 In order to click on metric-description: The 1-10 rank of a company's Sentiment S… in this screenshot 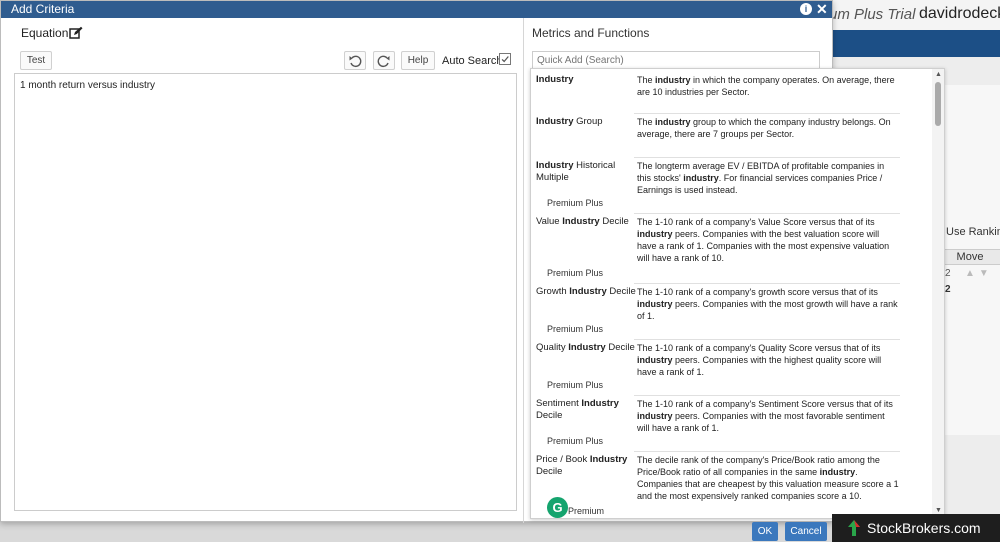, I will do `click(765, 416)`.